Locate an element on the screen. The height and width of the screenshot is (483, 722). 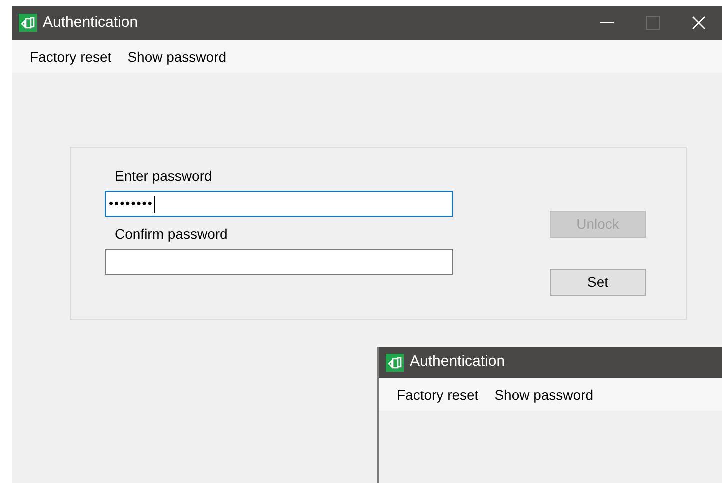
password-field: •••••••• is located at coordinates (279, 204).